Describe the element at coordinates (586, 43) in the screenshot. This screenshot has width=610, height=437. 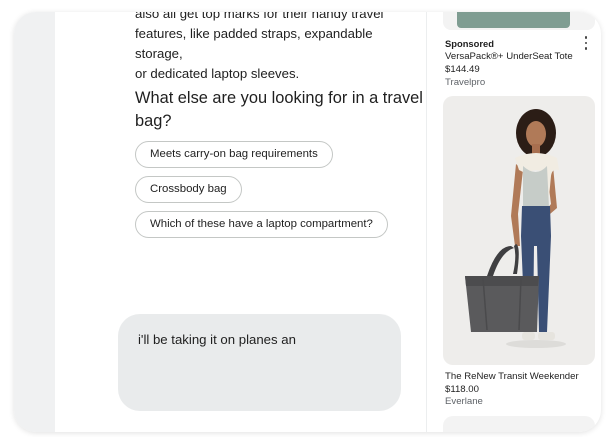
I see `more-vert-icon` at that location.